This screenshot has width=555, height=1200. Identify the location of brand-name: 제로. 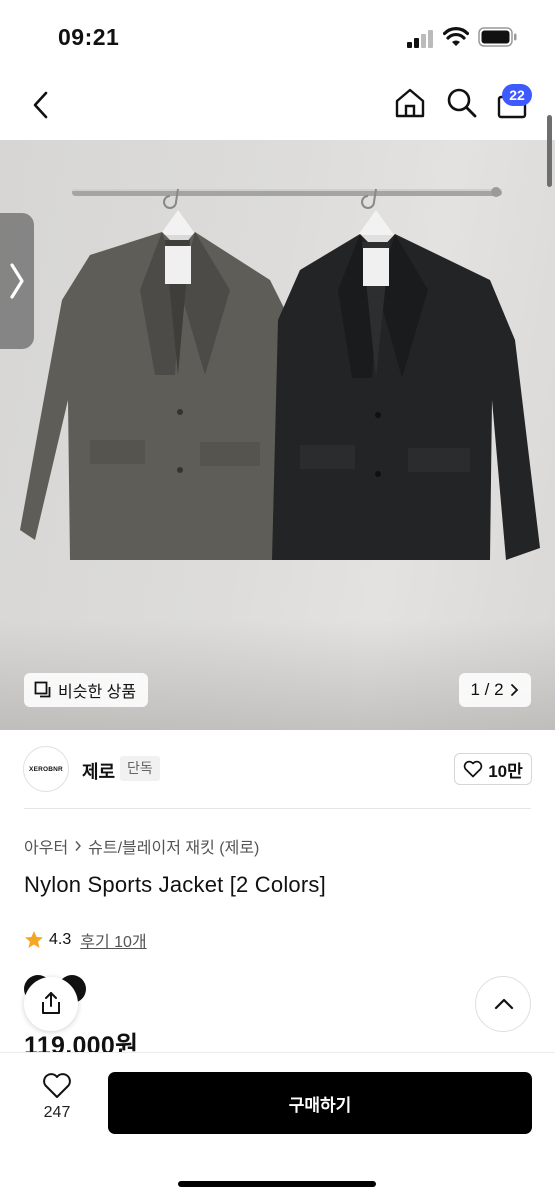
(98, 771).